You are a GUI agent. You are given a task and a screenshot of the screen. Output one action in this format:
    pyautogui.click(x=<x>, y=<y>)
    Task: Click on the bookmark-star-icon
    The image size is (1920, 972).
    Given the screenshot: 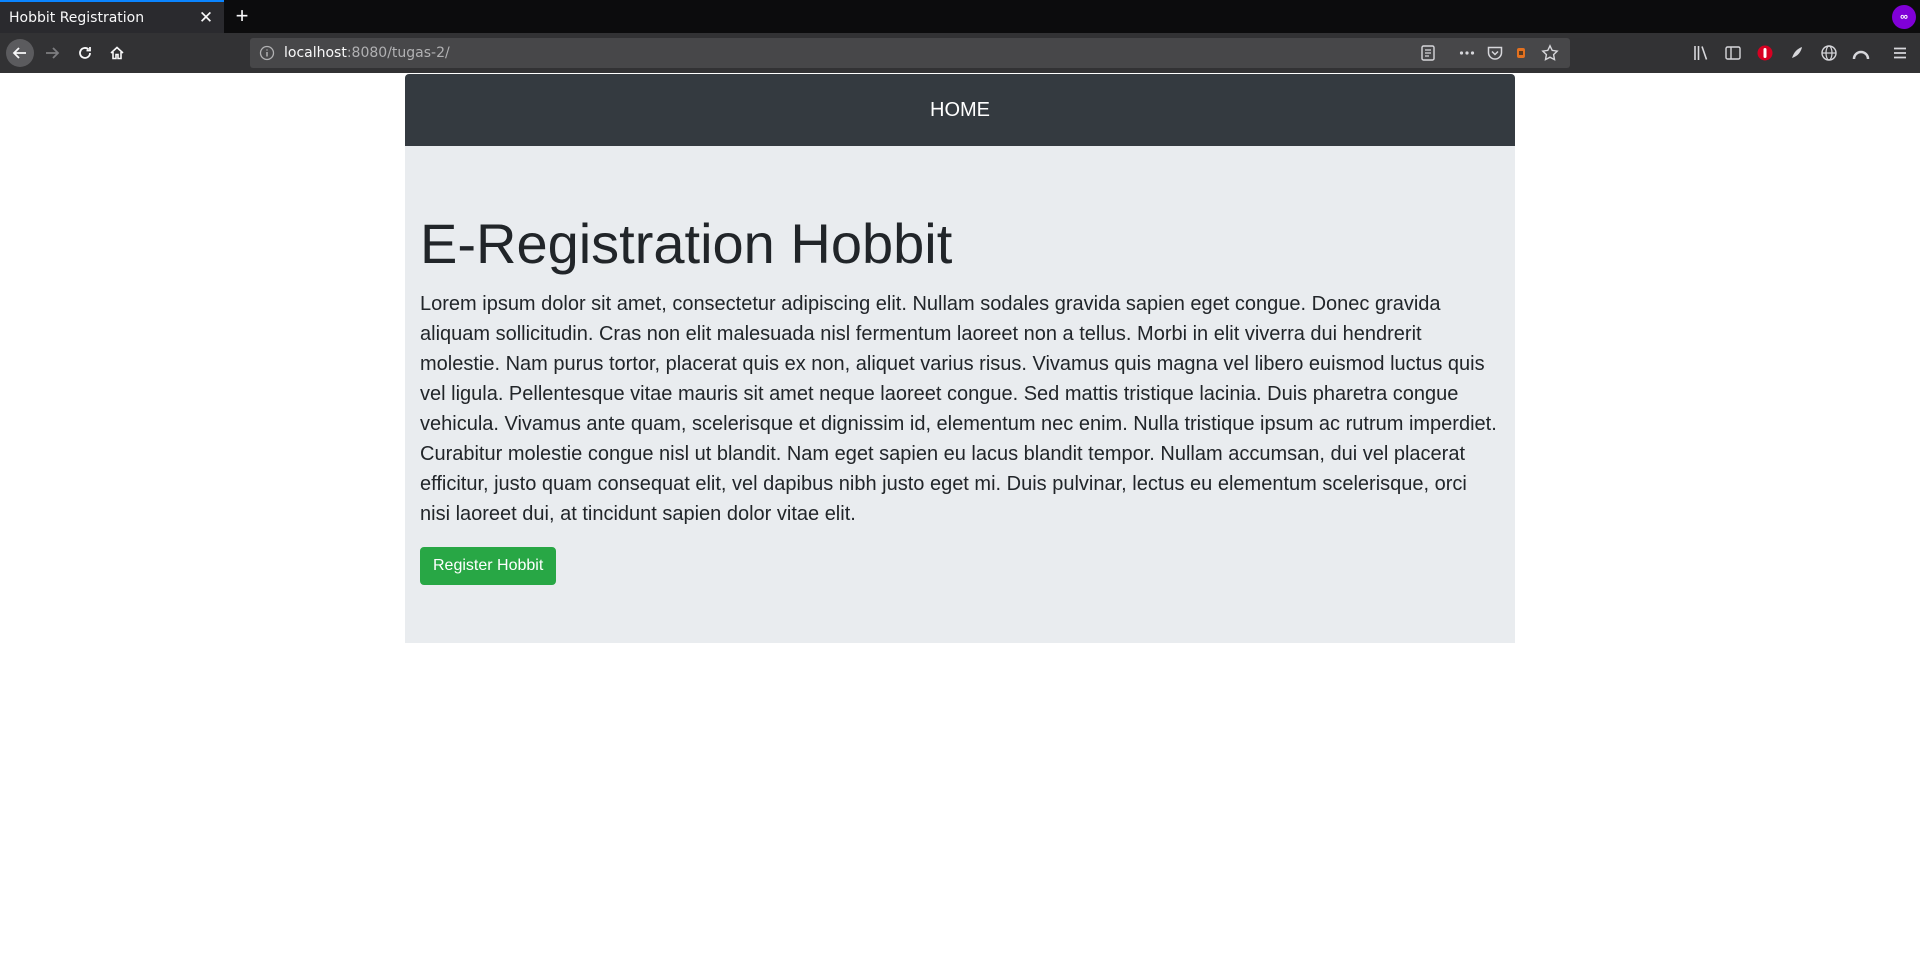 What is the action you would take?
    pyautogui.click(x=1550, y=53)
    